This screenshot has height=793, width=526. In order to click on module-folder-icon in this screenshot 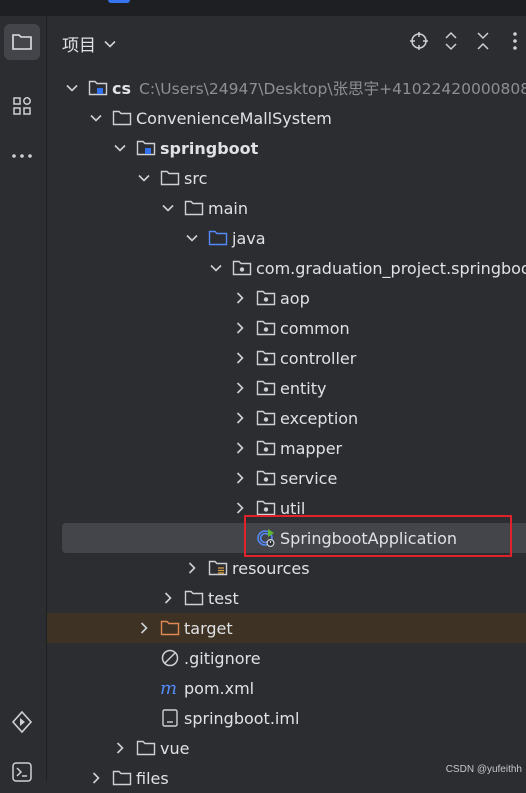, I will do `click(146, 148)`.